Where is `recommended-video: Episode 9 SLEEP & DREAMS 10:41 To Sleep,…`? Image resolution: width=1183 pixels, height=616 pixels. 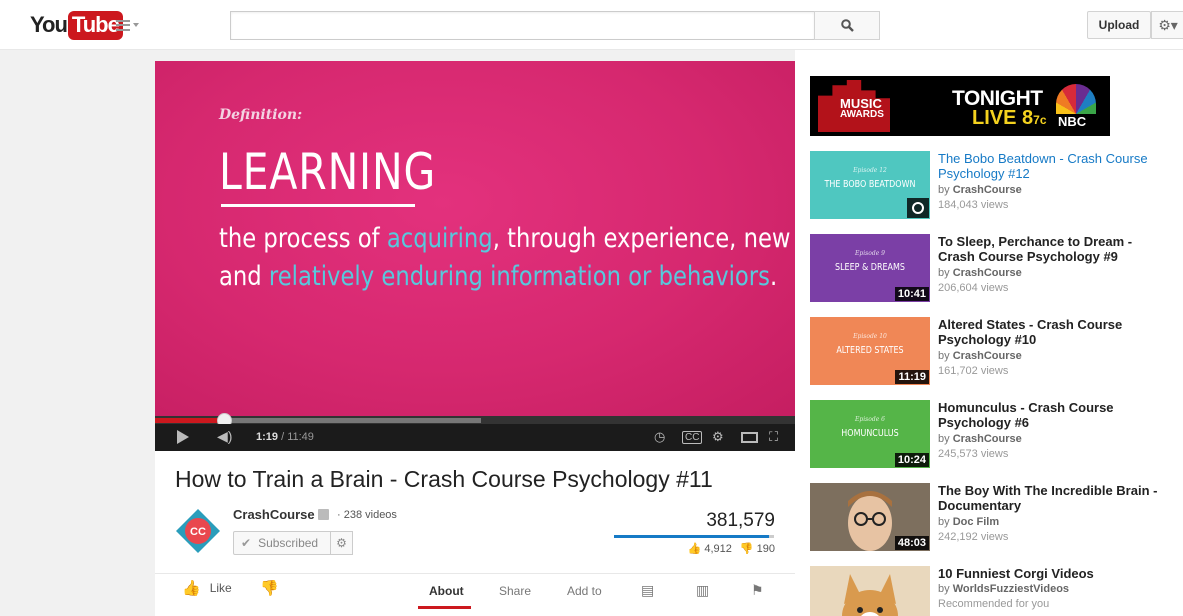 recommended-video: Episode 9 SLEEP & DREAMS 10:41 To Sleep,… is located at coordinates (990, 269).